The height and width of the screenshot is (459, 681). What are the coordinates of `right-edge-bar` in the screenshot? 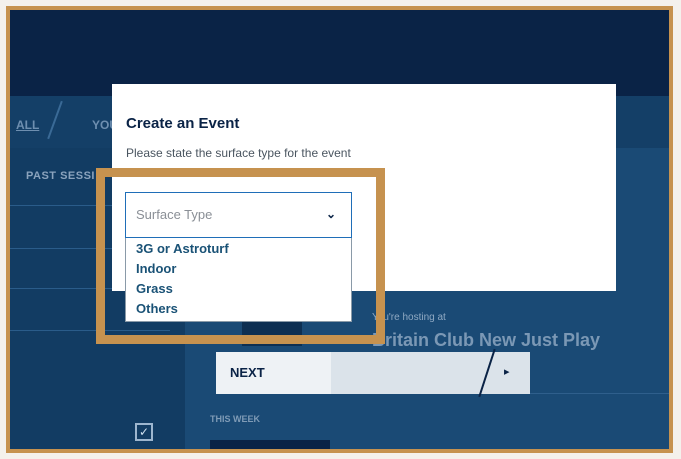 It's located at (671, 362).